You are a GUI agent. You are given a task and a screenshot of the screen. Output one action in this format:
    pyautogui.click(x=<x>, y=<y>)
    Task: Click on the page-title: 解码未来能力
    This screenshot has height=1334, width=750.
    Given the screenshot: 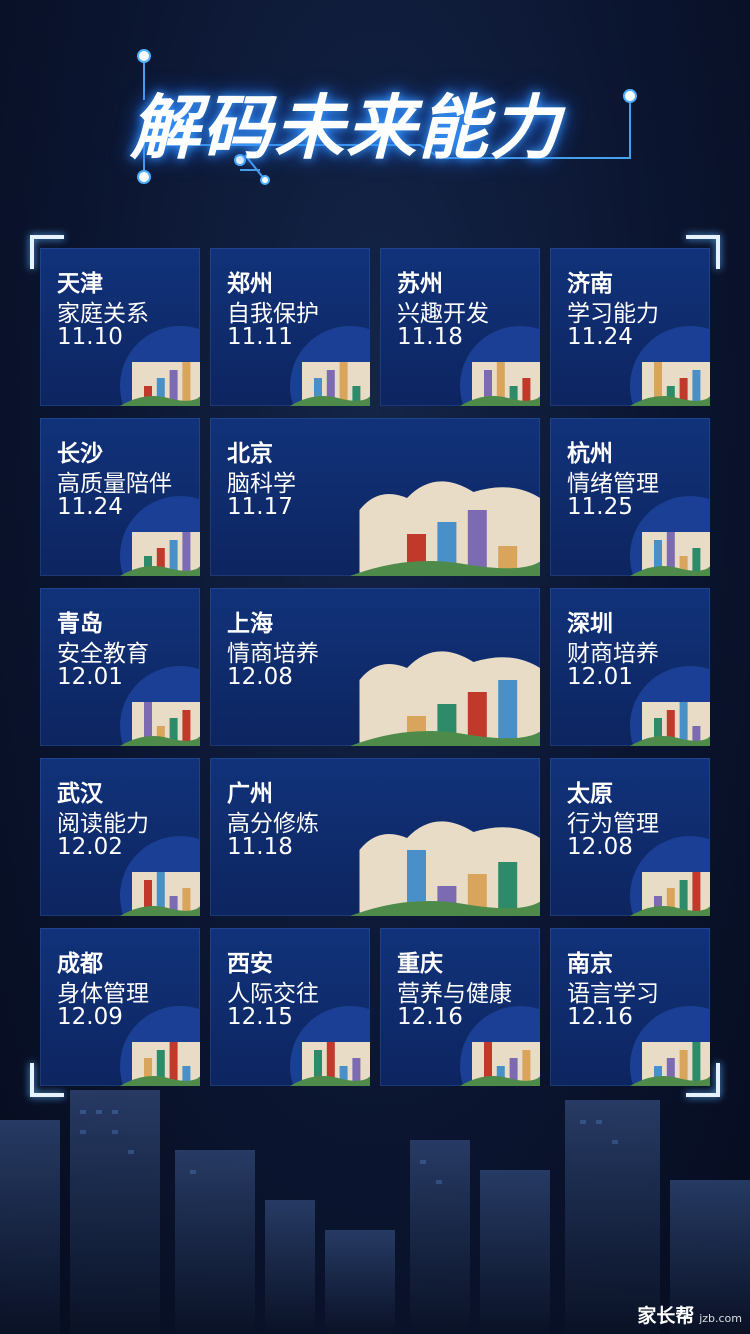 What is the action you would take?
    pyautogui.click(x=346, y=128)
    